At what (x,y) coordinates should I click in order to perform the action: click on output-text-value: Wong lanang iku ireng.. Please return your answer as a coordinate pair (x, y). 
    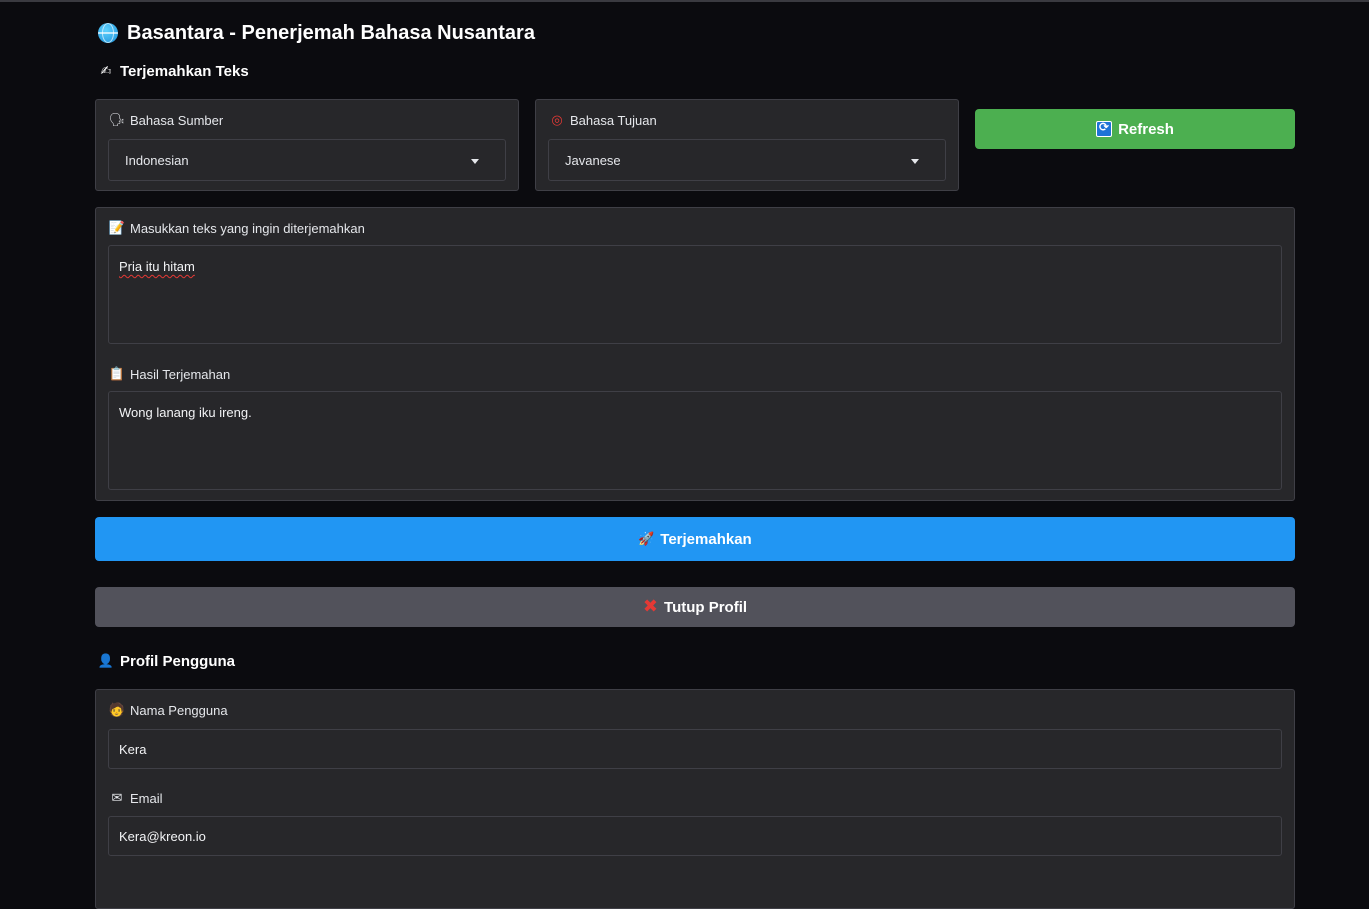
    Looking at the image, I should click on (185, 412).